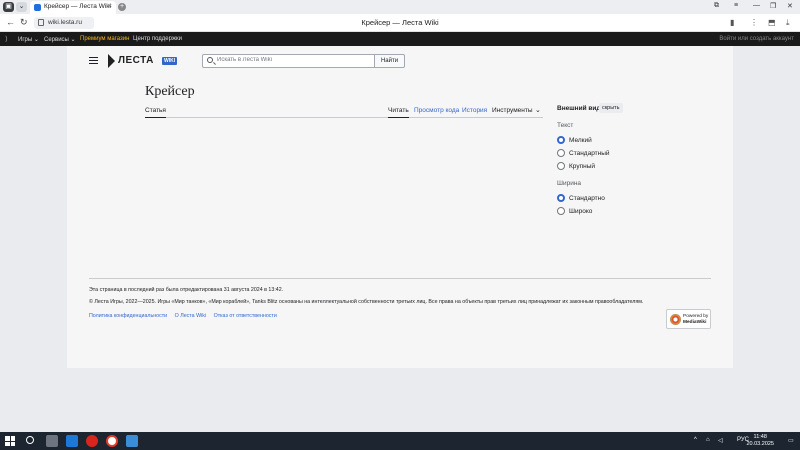 This screenshot has width=800, height=450. What do you see at coordinates (400, 278) in the screenshot?
I see `footer-divider` at bounding box center [400, 278].